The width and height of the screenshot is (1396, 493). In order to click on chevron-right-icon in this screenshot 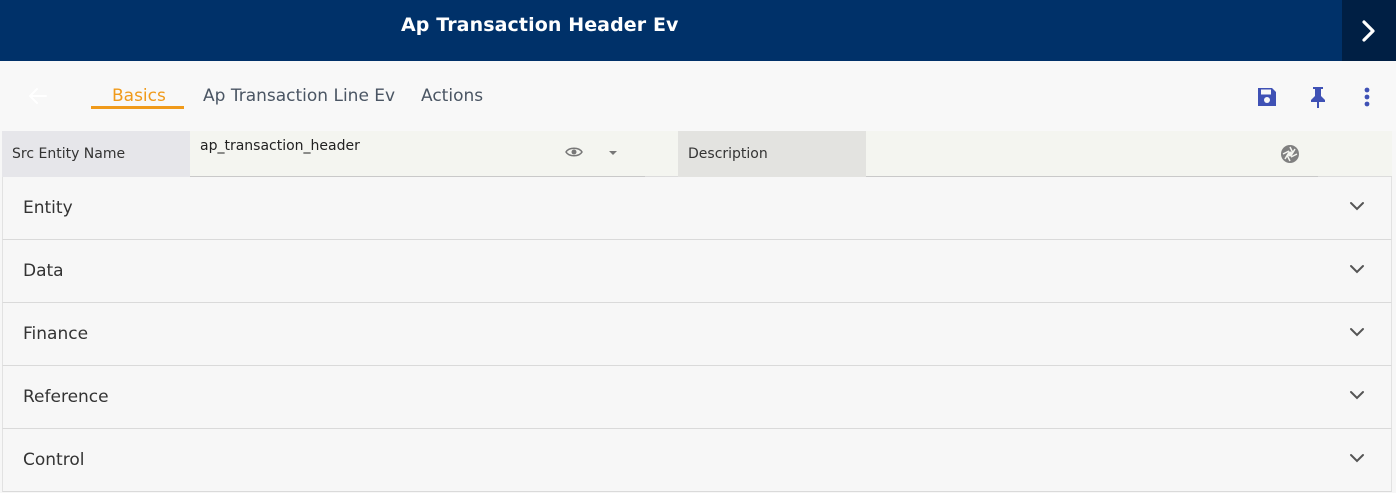, I will do `click(1368, 30)`.